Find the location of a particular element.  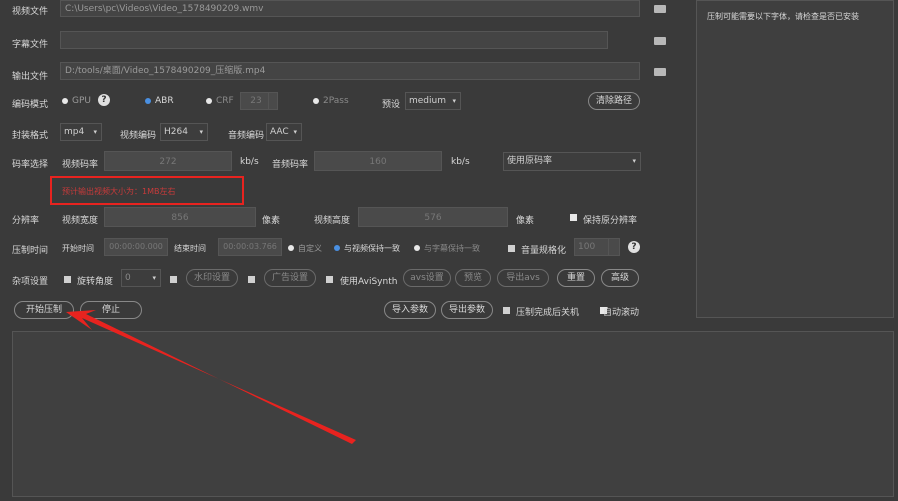

annotation-arrow is located at coordinates (211, 377).